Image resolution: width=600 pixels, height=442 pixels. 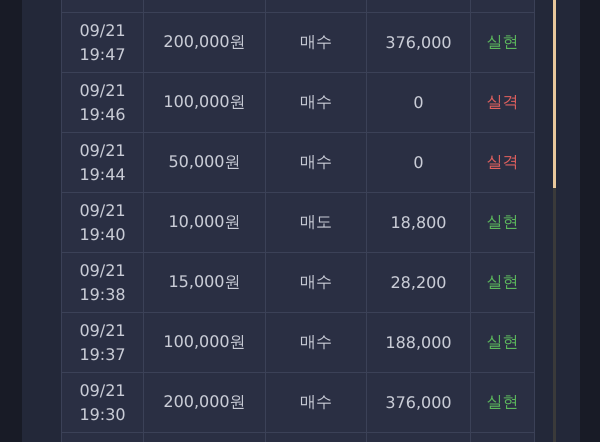 What do you see at coordinates (418, 342) in the screenshot?
I see `payout-text: 188,000` at bounding box center [418, 342].